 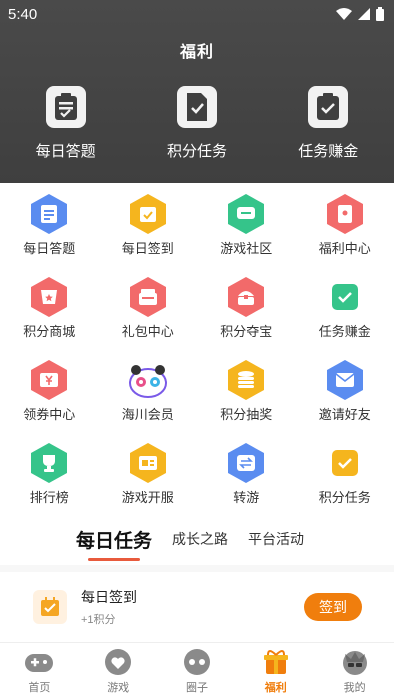 I want to click on grid-item-label: 游戏开服, so click(x=147, y=497).